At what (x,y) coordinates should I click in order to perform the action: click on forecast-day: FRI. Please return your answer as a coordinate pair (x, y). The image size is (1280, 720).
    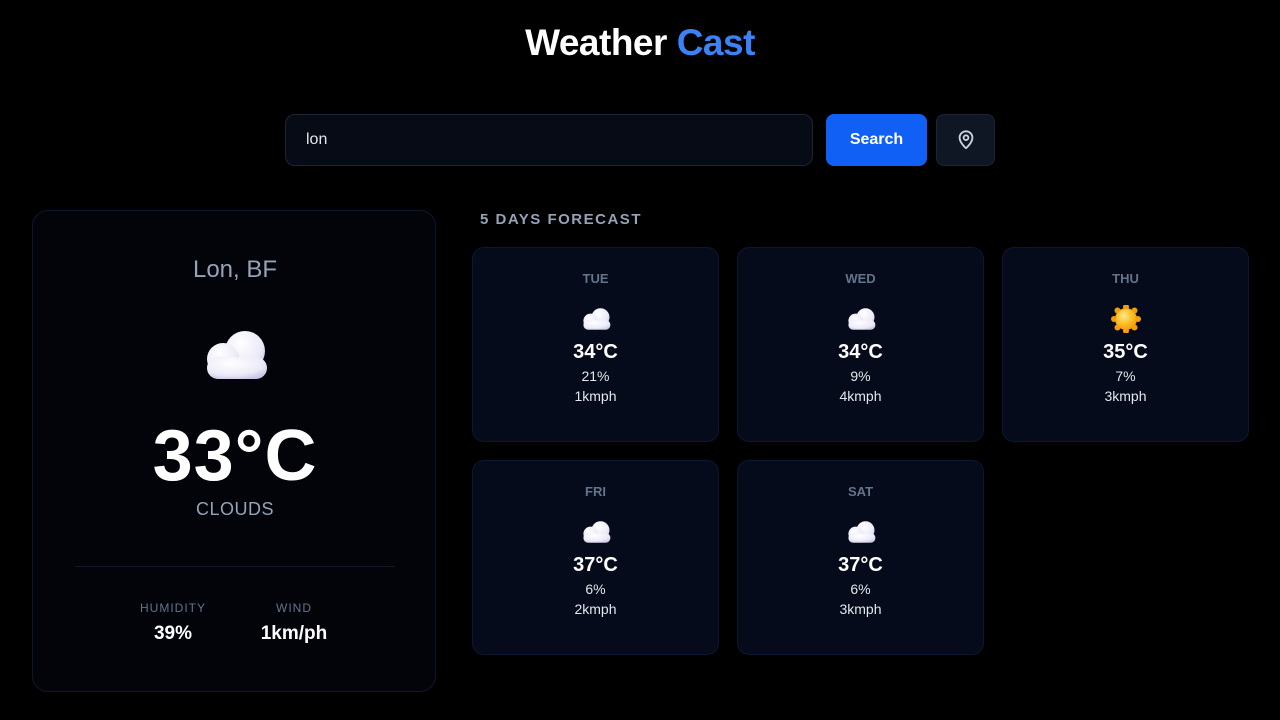
    Looking at the image, I should click on (595, 491).